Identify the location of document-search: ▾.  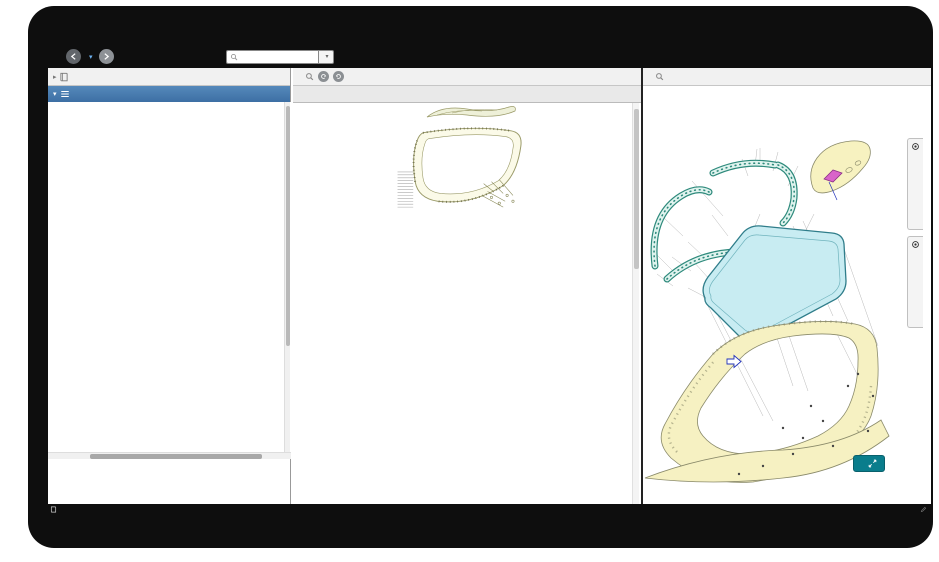
(279, 56).